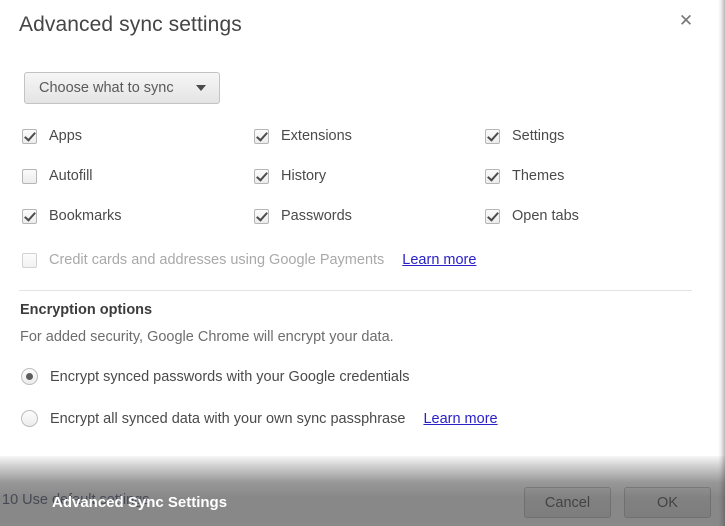 This screenshot has width=725, height=526. I want to click on sync-checkbox-history: History, so click(290, 176).